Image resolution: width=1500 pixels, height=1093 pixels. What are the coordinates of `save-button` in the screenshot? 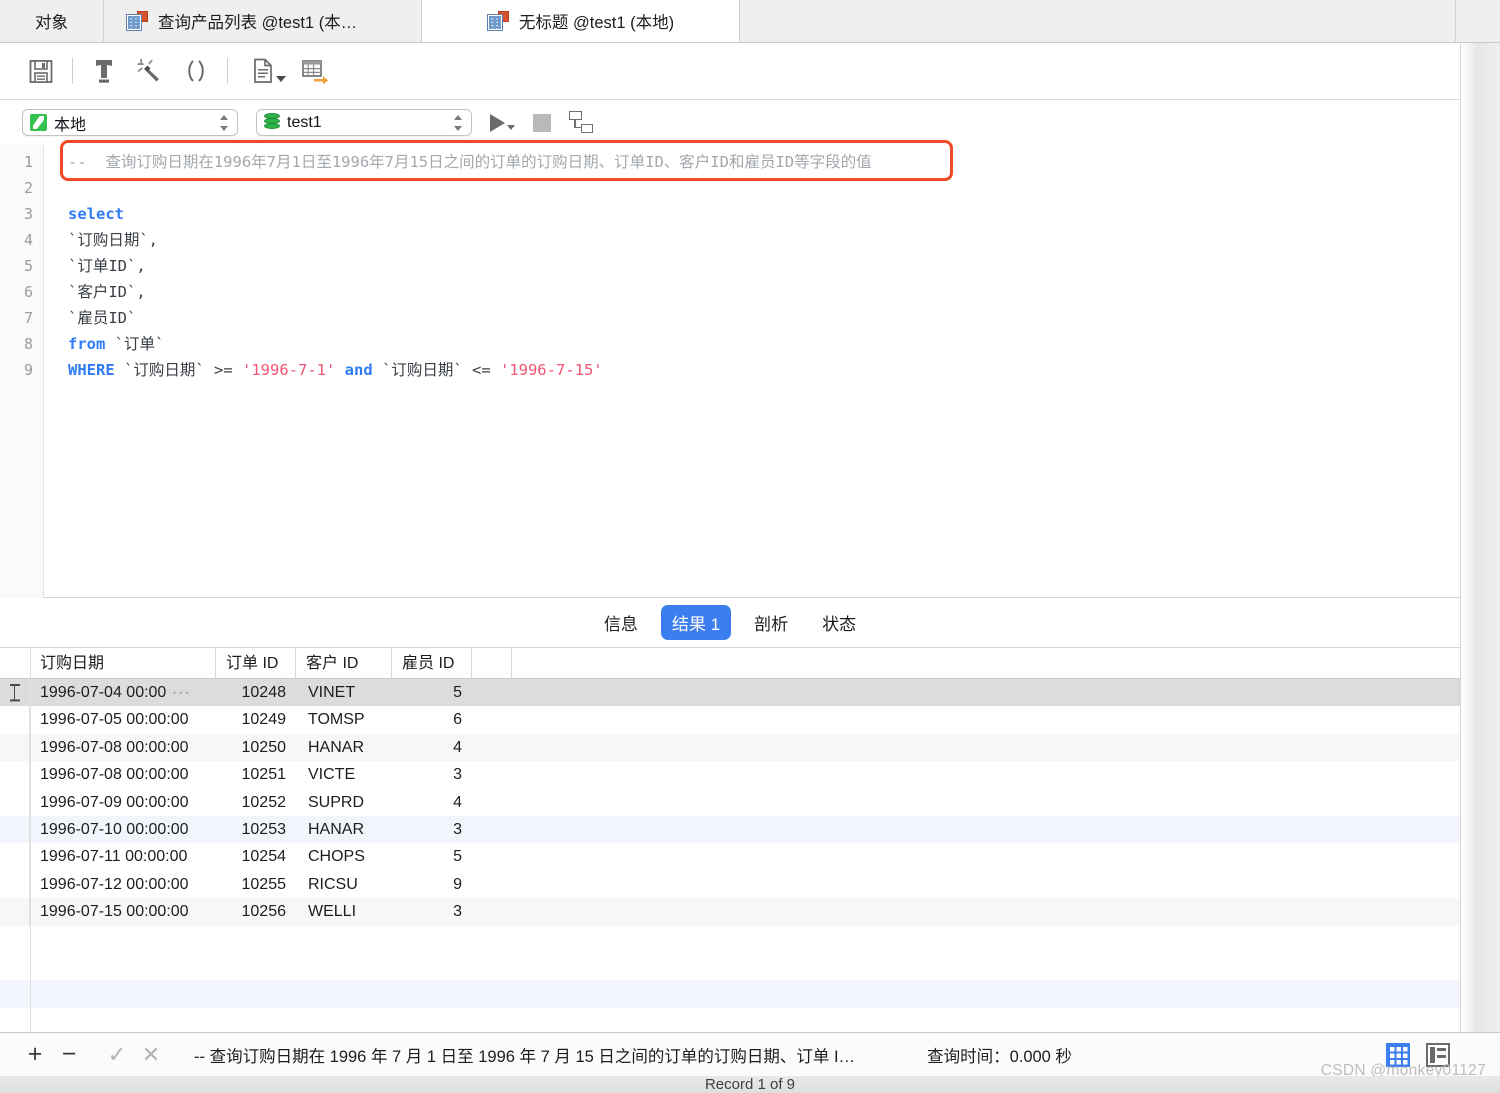 It's located at (41, 71).